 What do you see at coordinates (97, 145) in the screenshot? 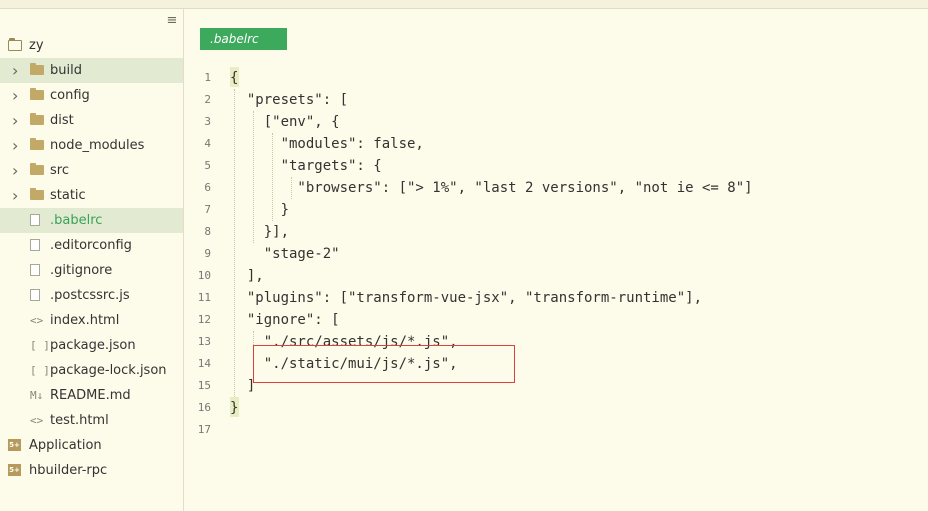
I see `tree-item-label: node_modules` at bounding box center [97, 145].